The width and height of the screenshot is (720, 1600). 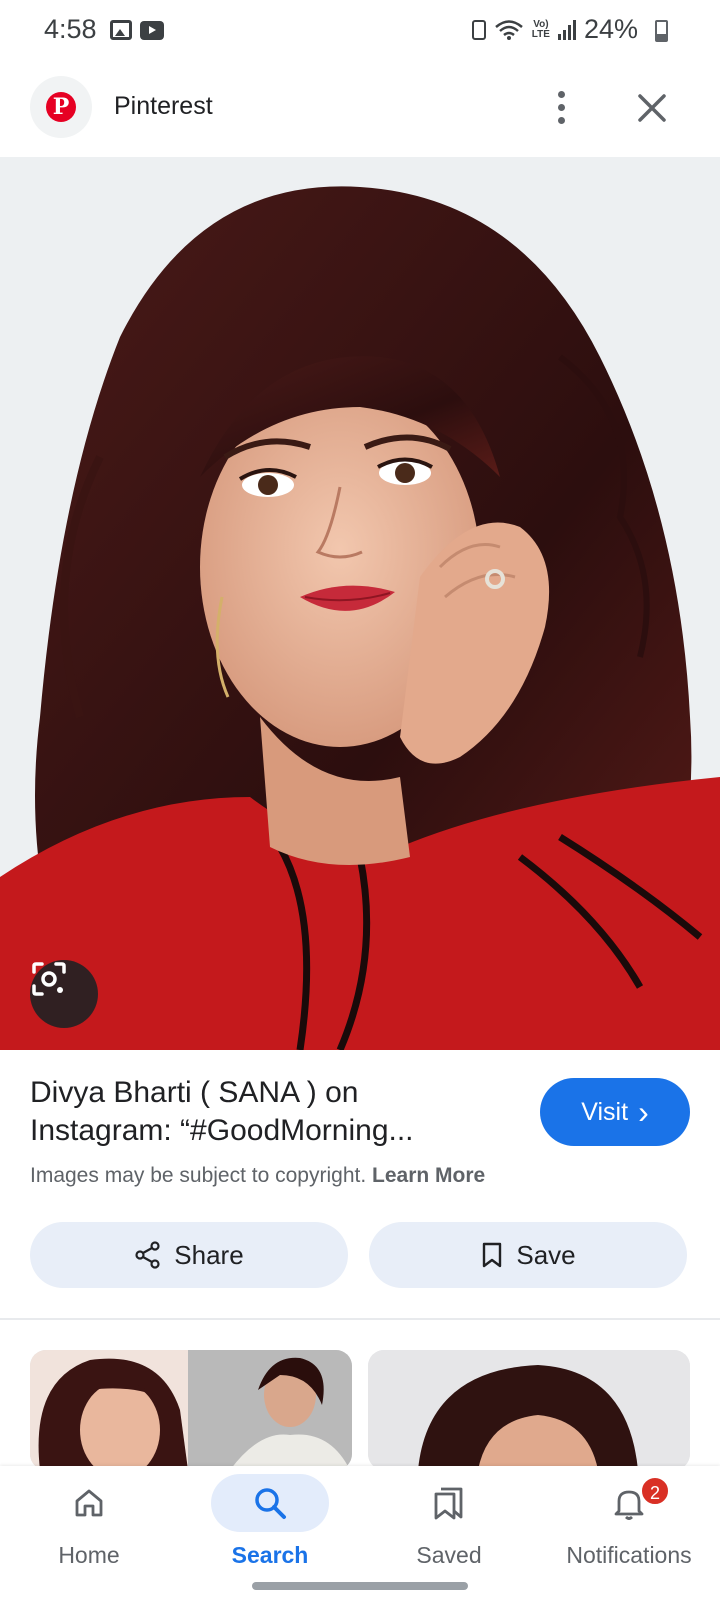 I want to click on nav-saved-icon-wrap, so click(x=449, y=1503).